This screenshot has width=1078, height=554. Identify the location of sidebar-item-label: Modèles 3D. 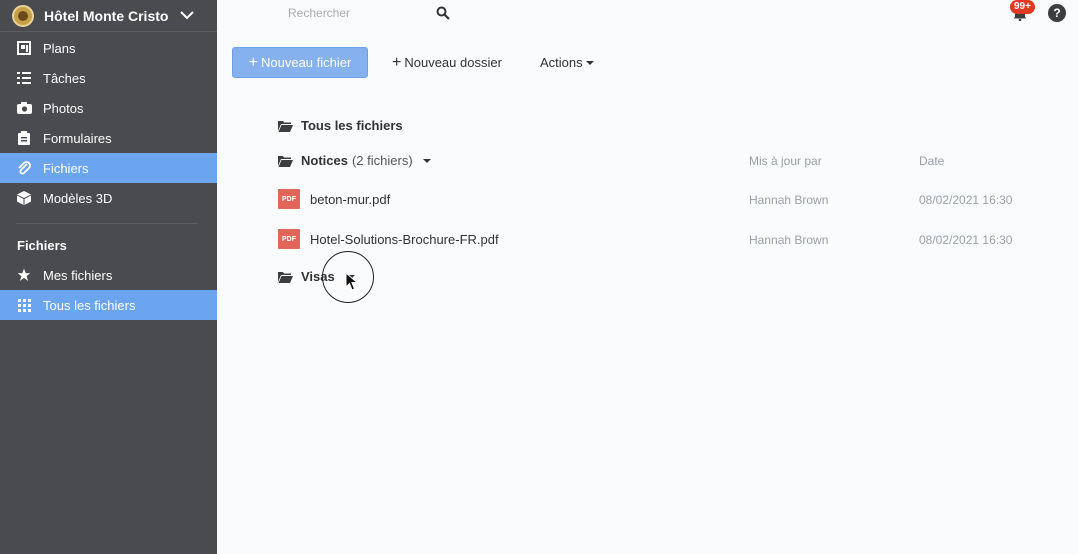
(78, 198).